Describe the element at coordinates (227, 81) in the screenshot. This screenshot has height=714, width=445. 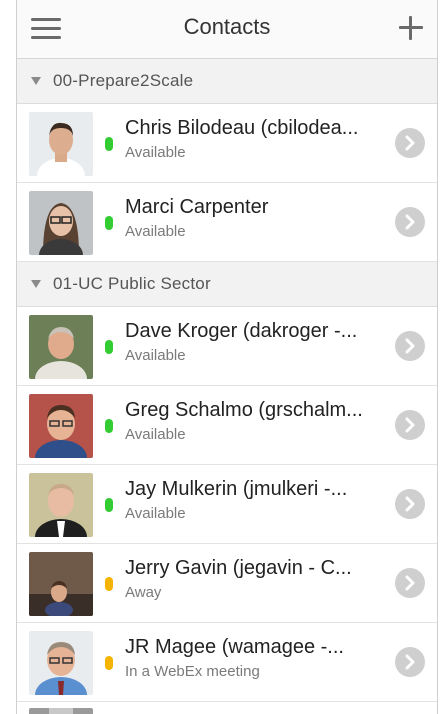
I see `group-header-prepare2scale: 00-Prepare2Scale` at that location.